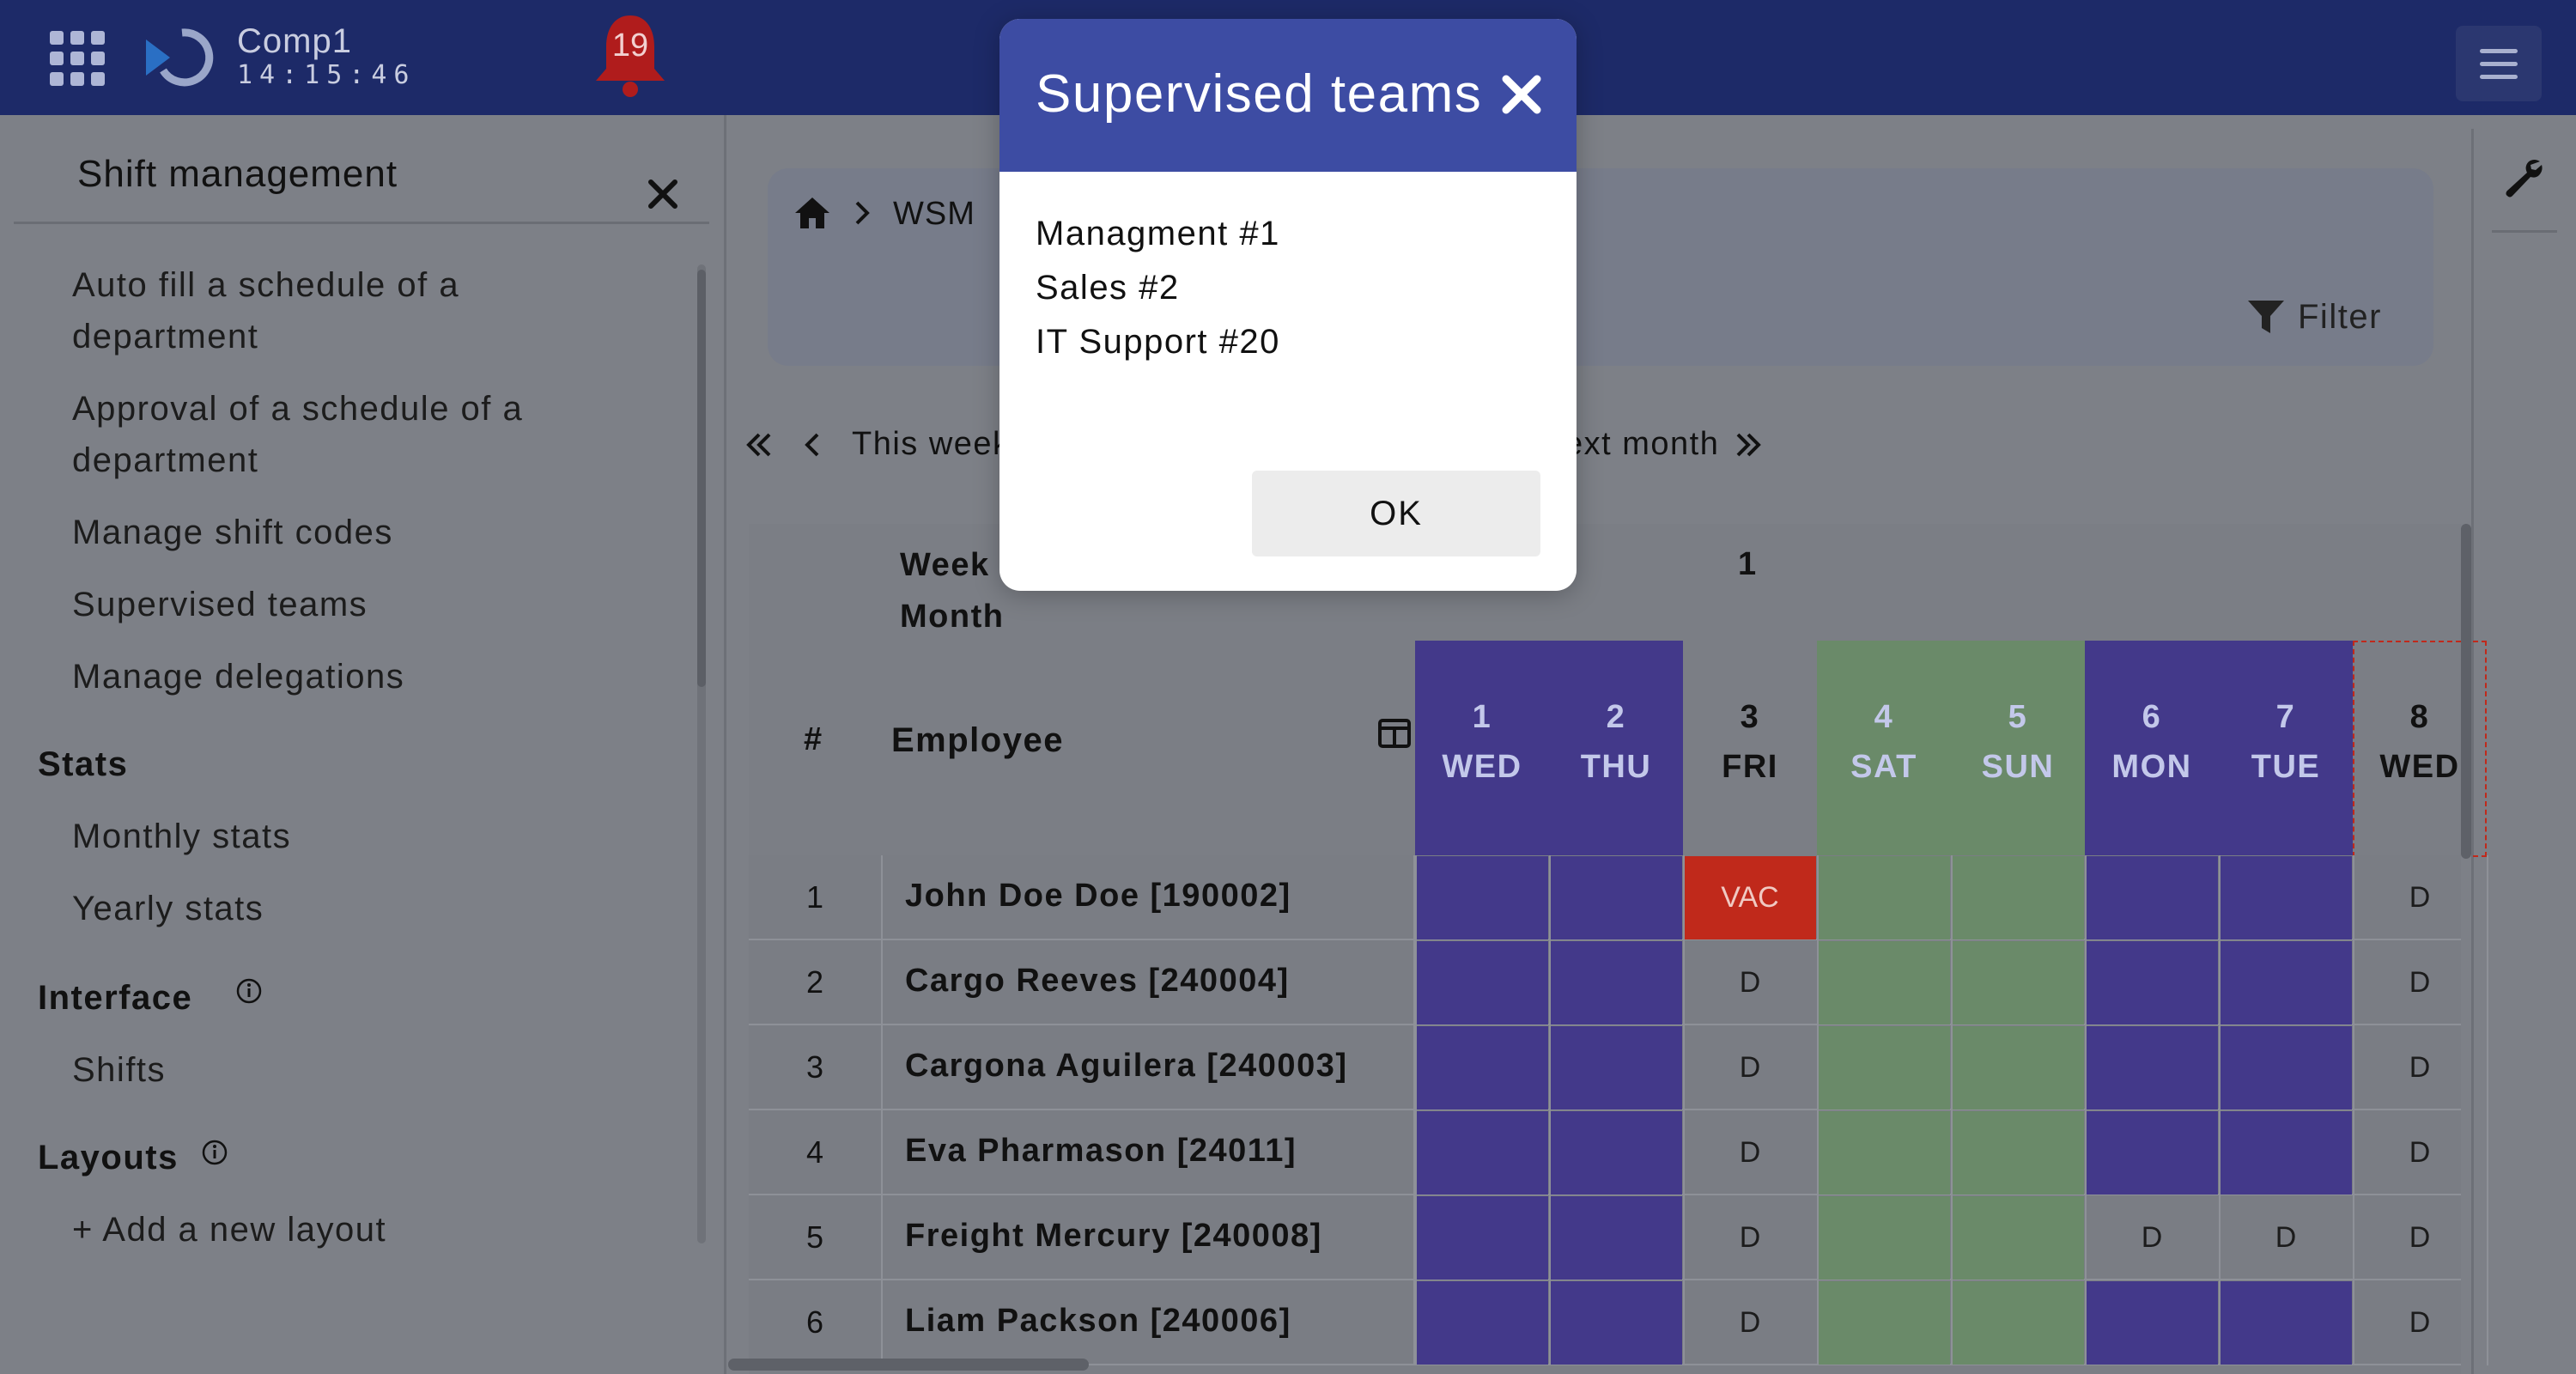 The width and height of the screenshot is (2576, 1374). Describe the element at coordinates (1616, 749) in the screenshot. I see `day-header: 2 THU` at that location.